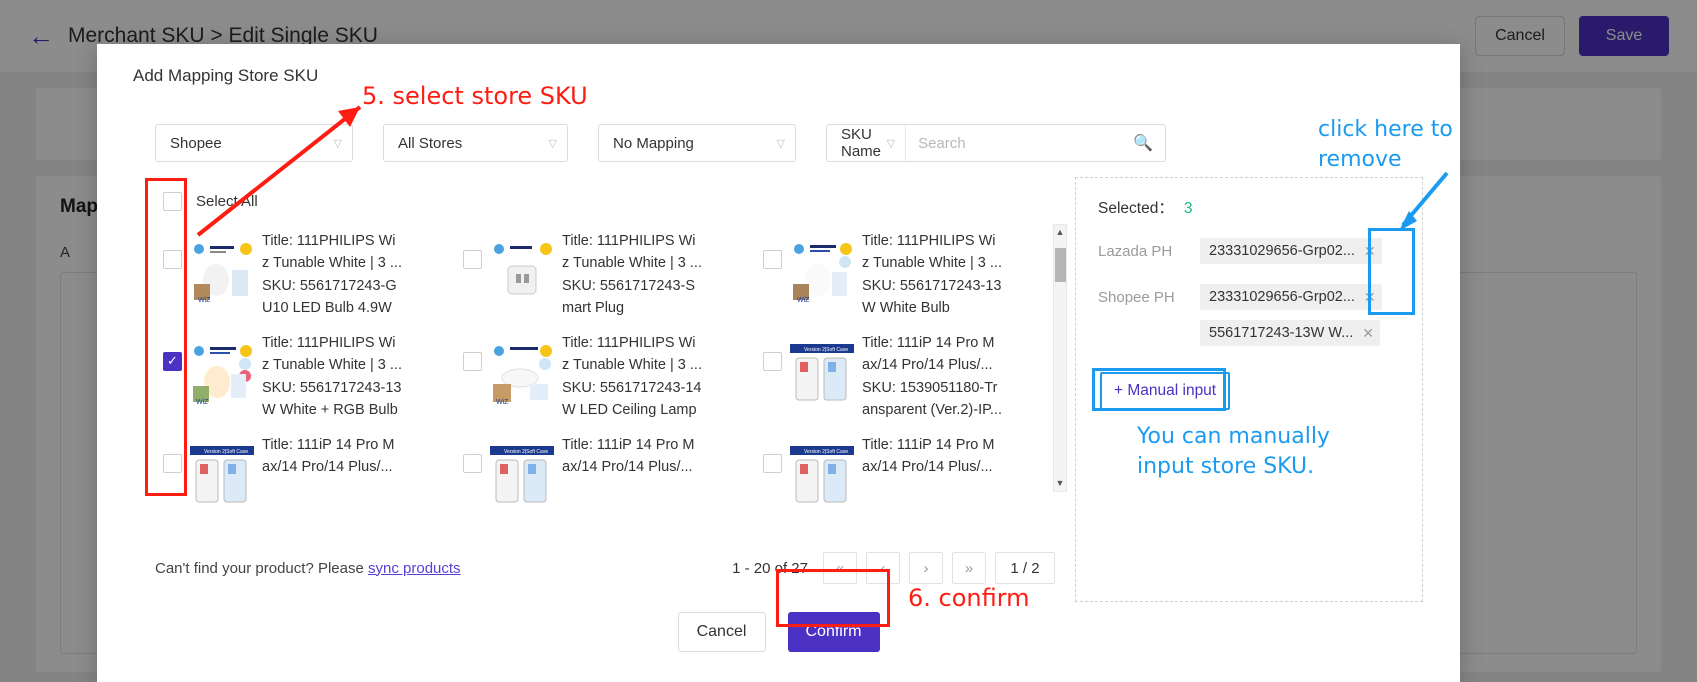  Describe the element at coordinates (770, 568) in the screenshot. I see `pagination-range: 1 - 20 of 27` at that location.